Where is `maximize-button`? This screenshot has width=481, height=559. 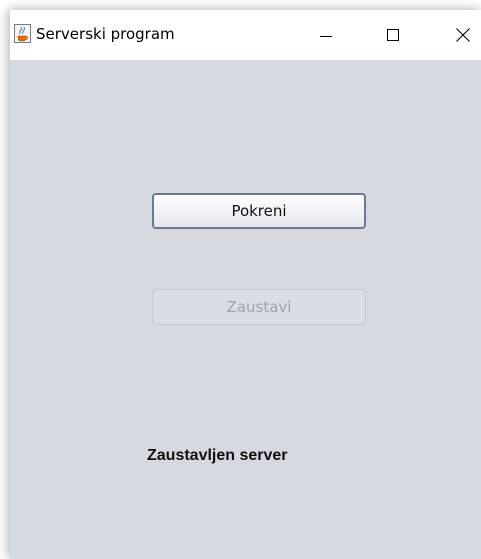
maximize-button is located at coordinates (393, 35).